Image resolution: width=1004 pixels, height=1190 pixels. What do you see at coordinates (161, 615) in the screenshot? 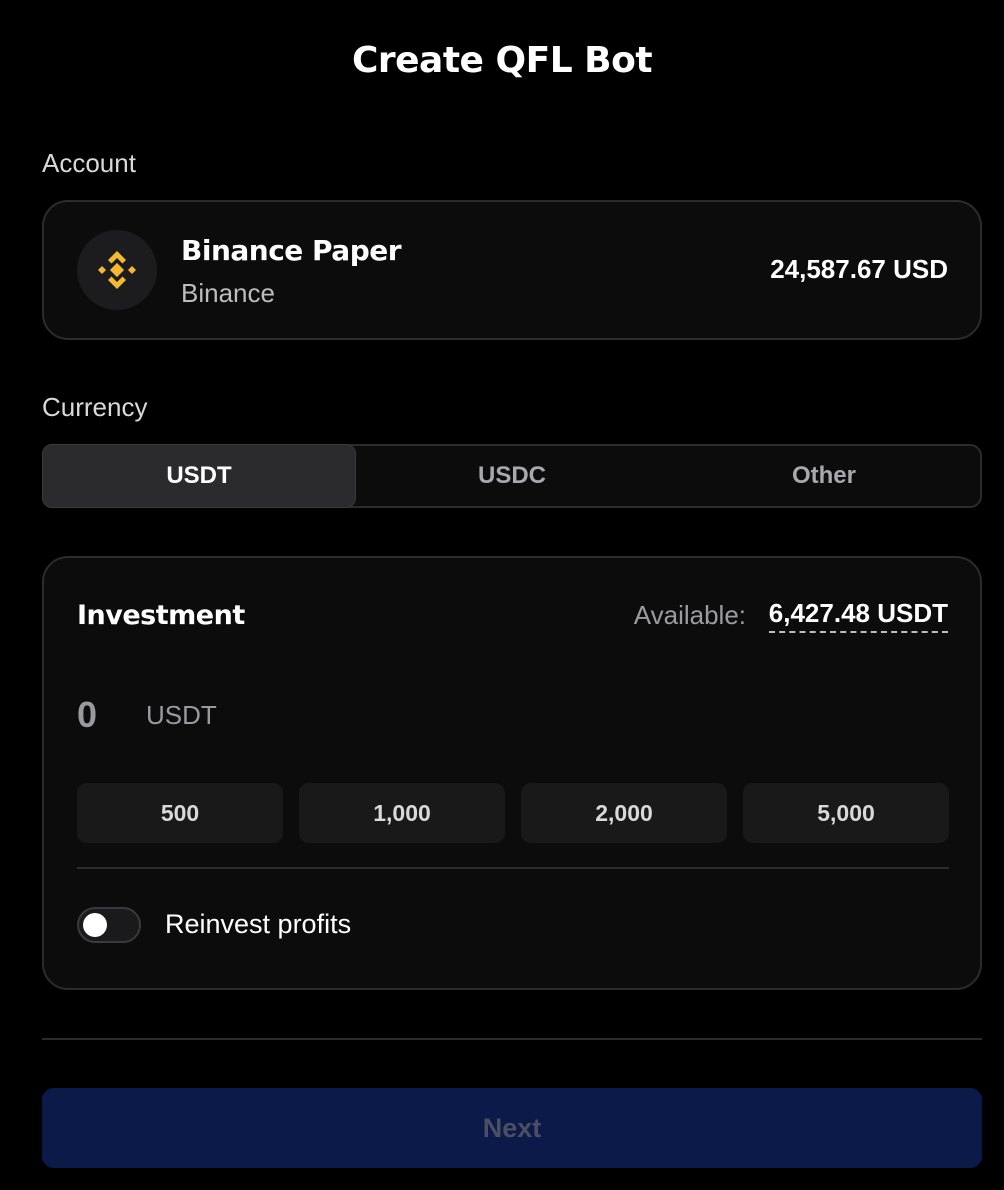
I see `investment-title: Investment` at bounding box center [161, 615].